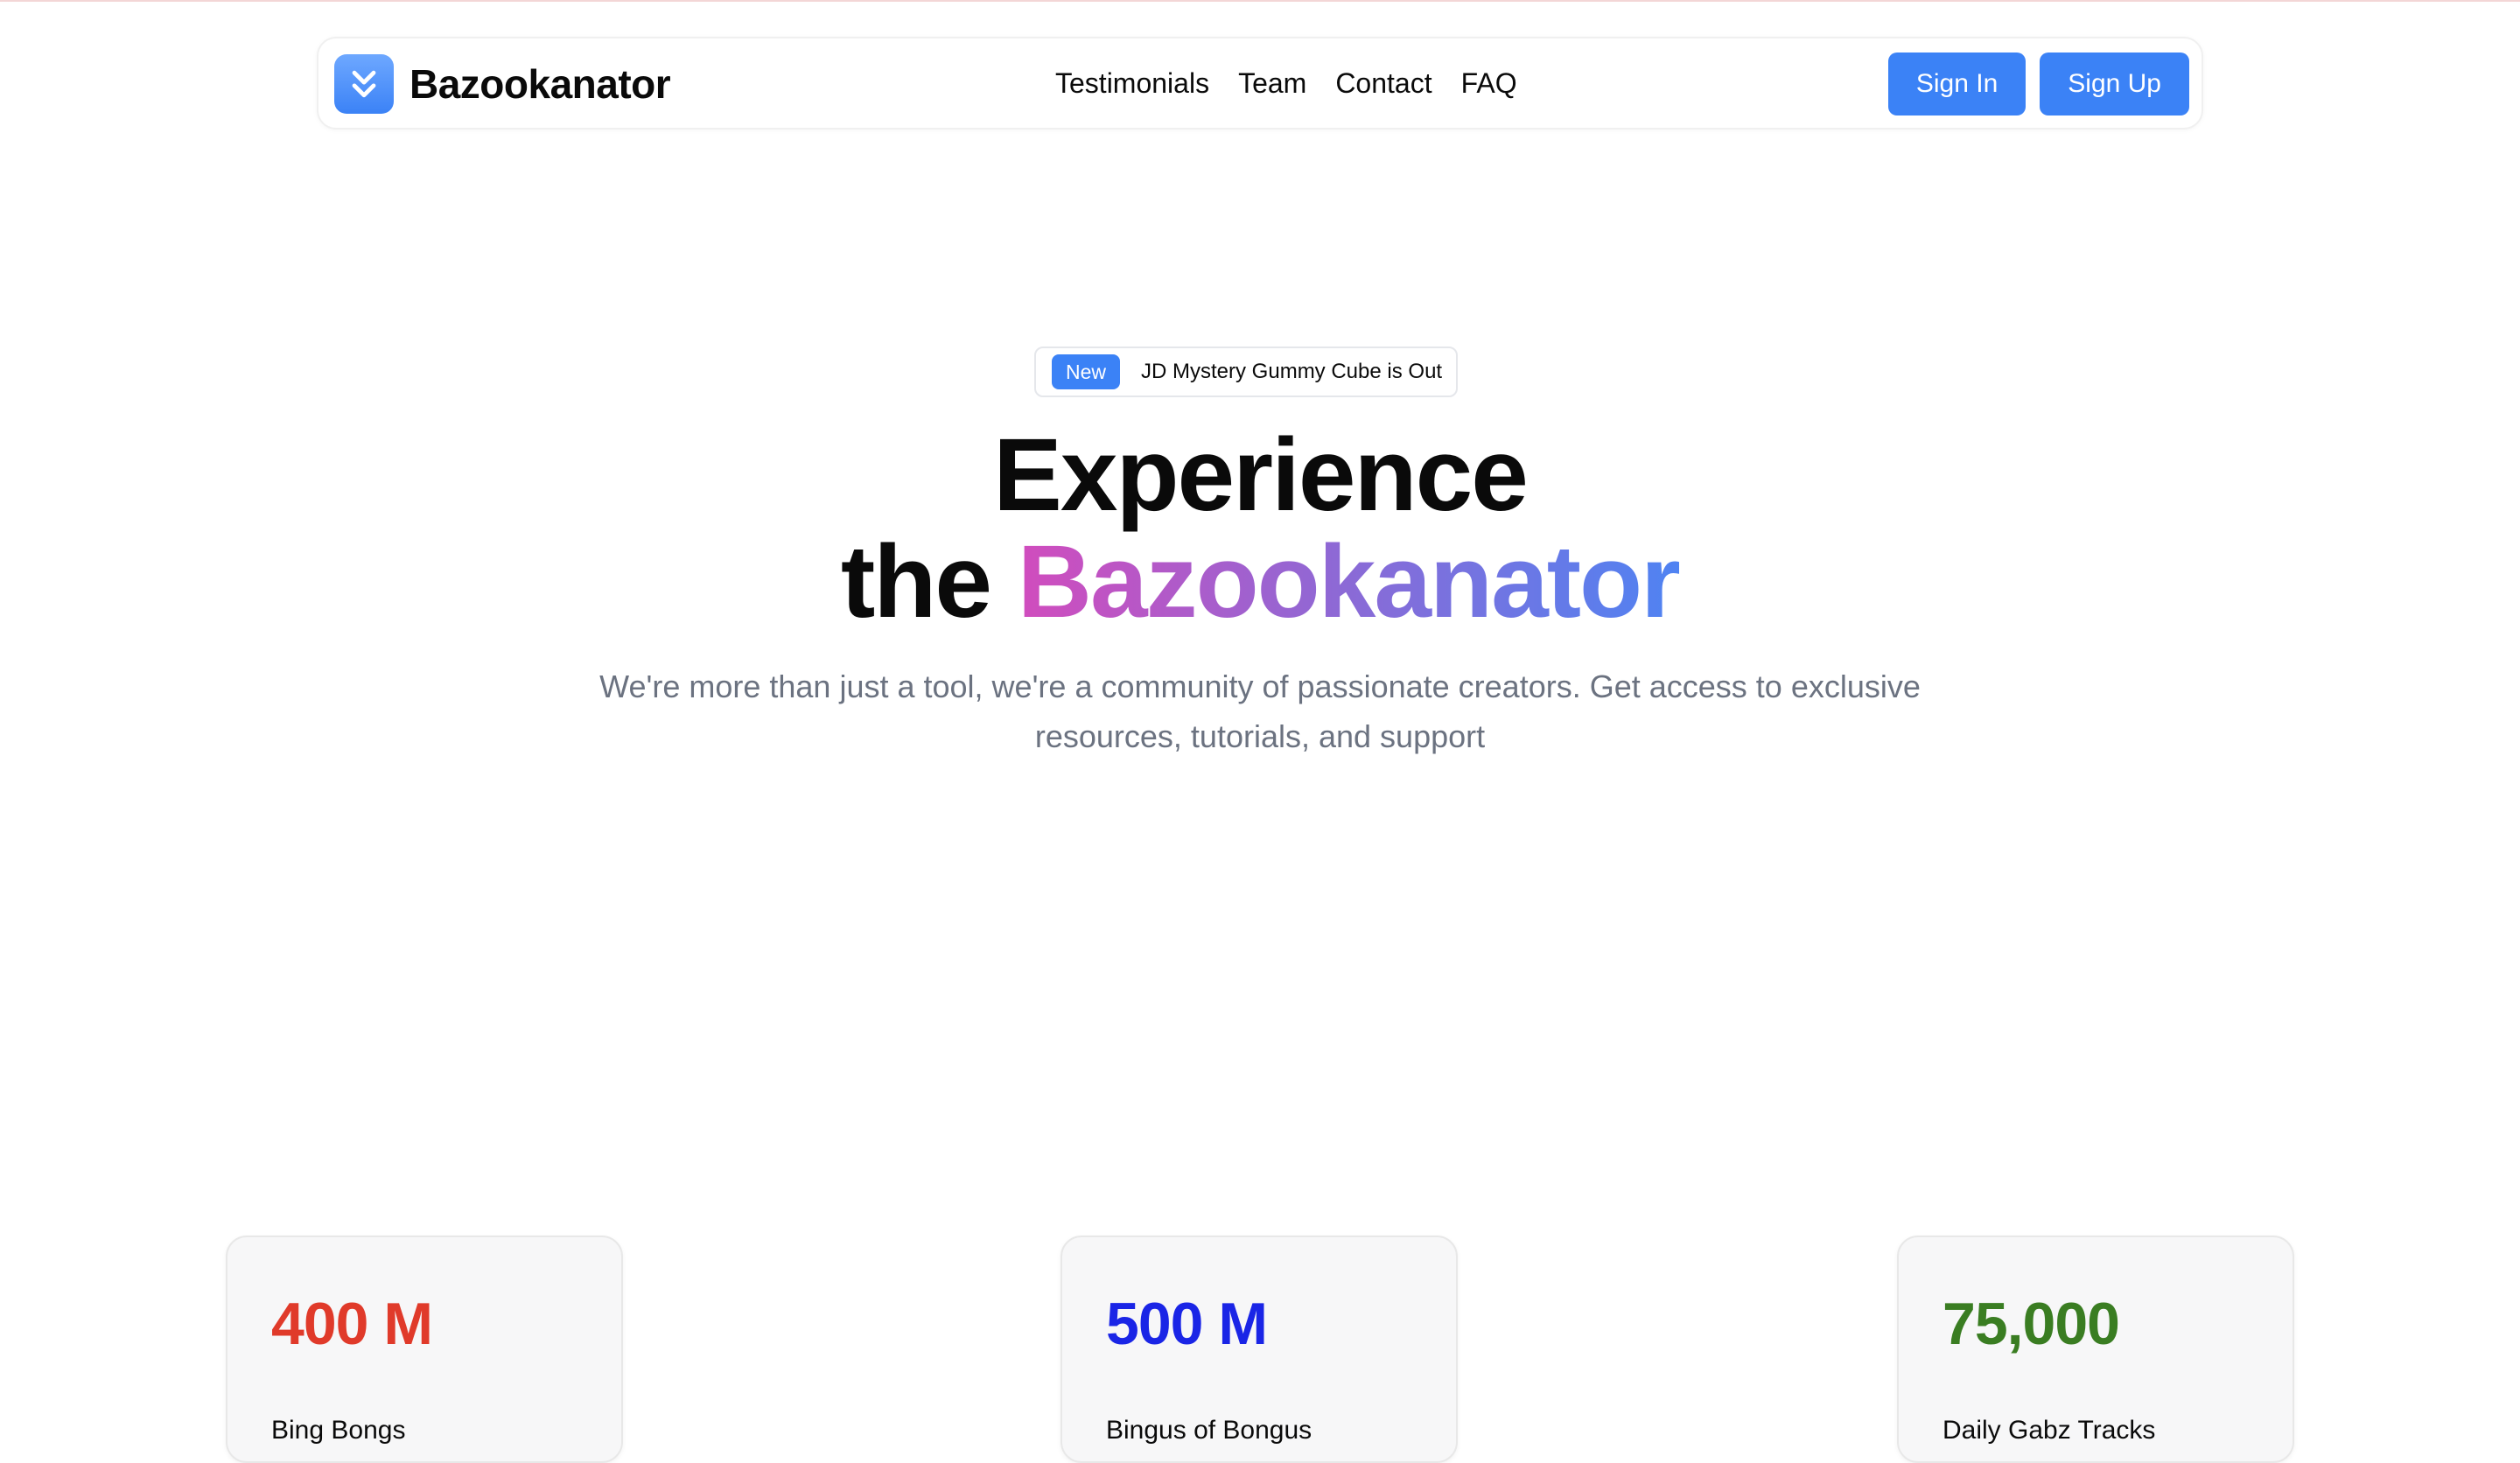 The width and height of the screenshot is (2520, 1463). I want to click on stat-card: 500 M Bingus of Bongus, so click(1259, 1349).